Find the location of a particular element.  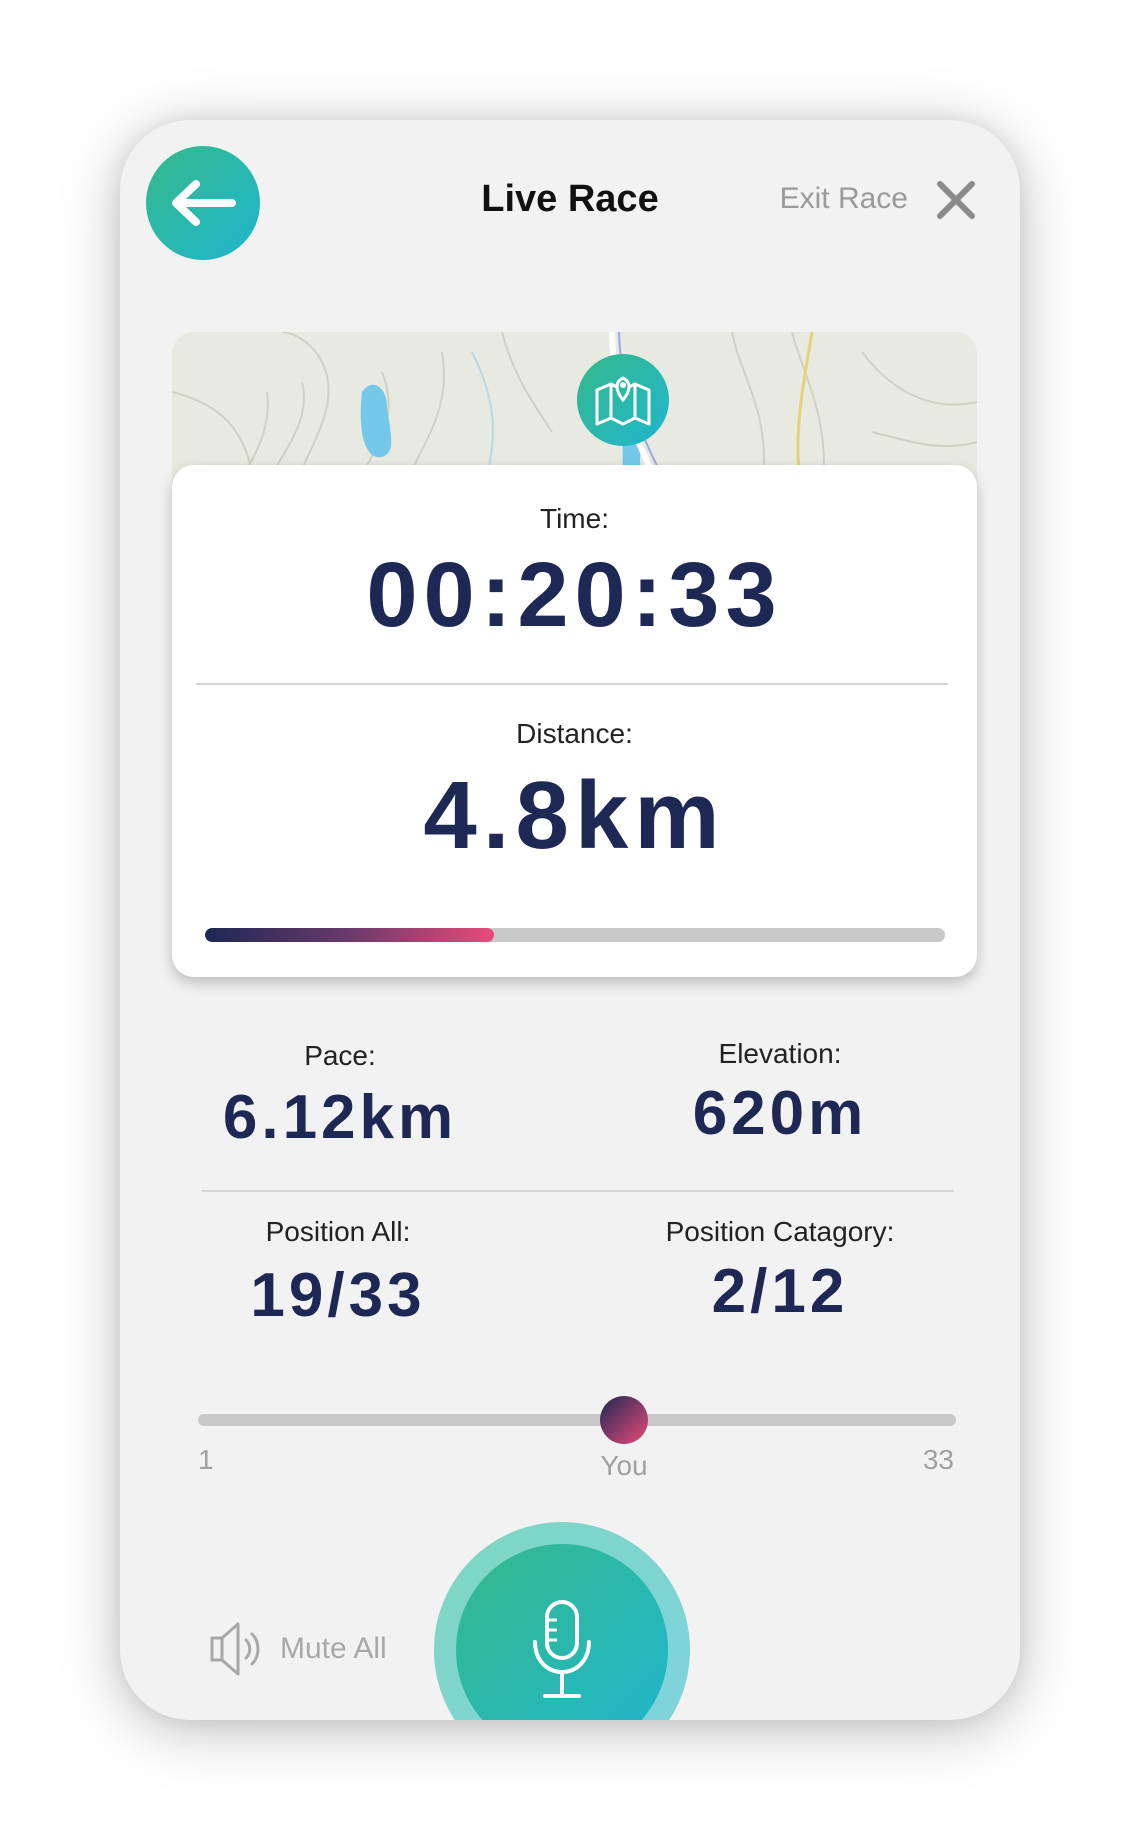

position-slider-thumb is located at coordinates (624, 1420).